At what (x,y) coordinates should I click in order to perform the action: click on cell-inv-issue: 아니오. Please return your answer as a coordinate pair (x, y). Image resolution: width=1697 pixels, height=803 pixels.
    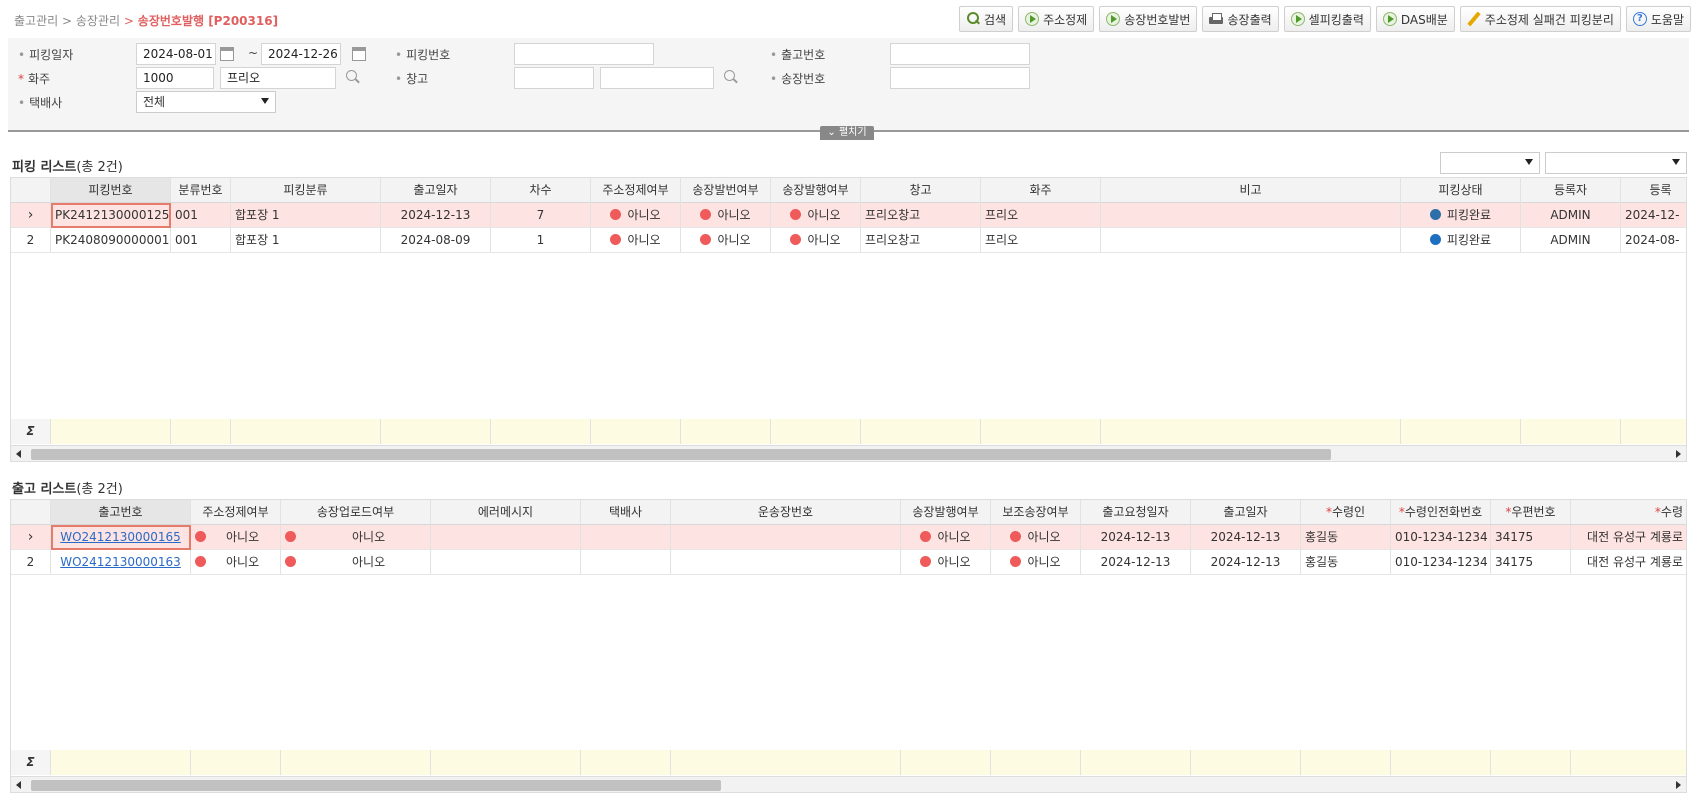
    Looking at the image, I should click on (726, 215).